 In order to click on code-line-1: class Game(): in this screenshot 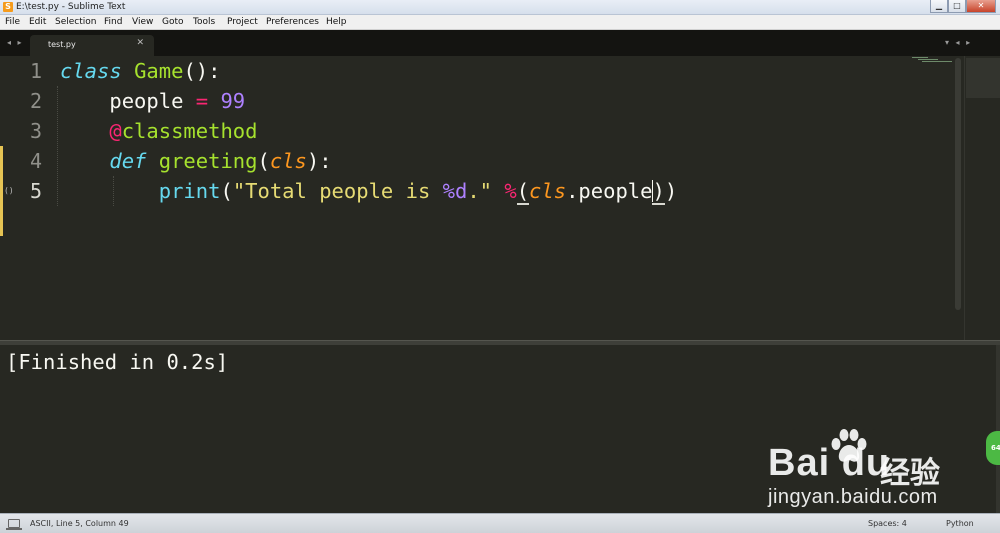, I will do `click(140, 71)`.